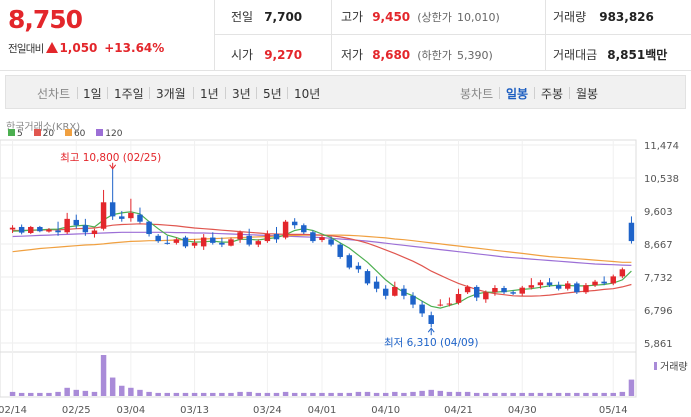 This screenshot has height=417, width=691. What do you see at coordinates (655, 366) in the screenshot?
I see `volume-legend-swatch` at bounding box center [655, 366].